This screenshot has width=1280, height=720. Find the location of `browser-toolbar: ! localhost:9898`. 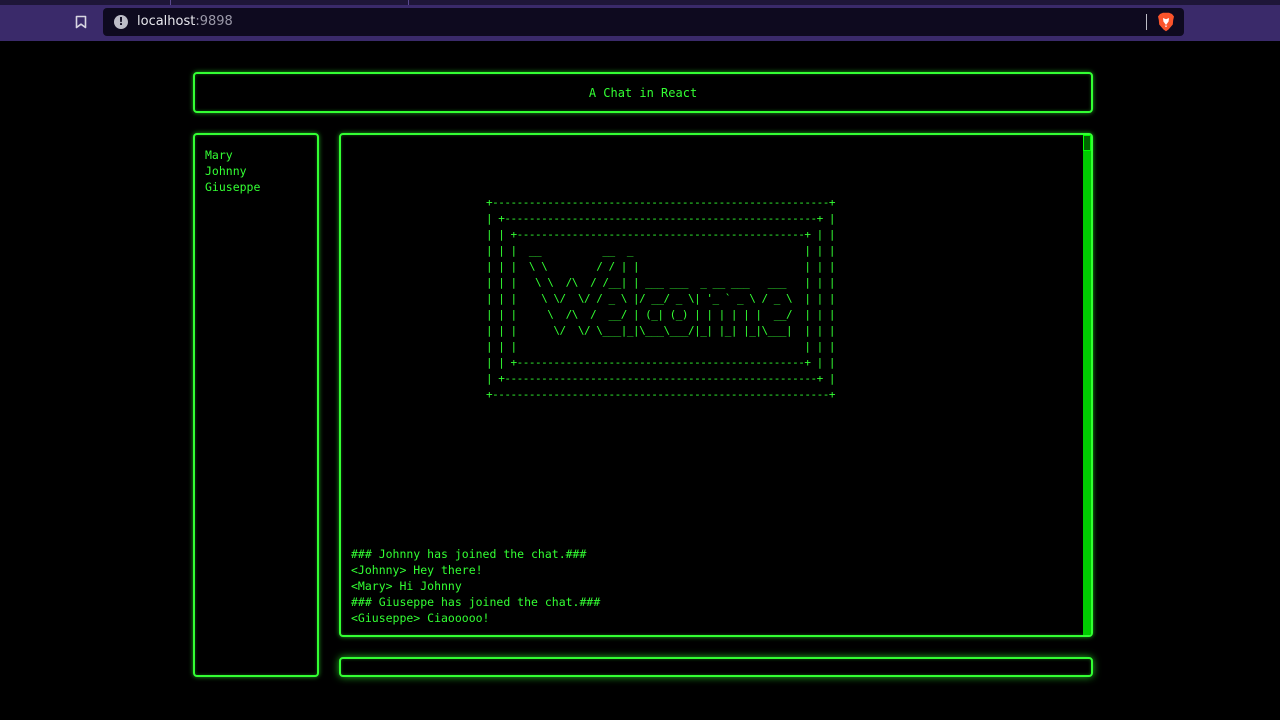

browser-toolbar: ! localhost:9898 is located at coordinates (640, 20).